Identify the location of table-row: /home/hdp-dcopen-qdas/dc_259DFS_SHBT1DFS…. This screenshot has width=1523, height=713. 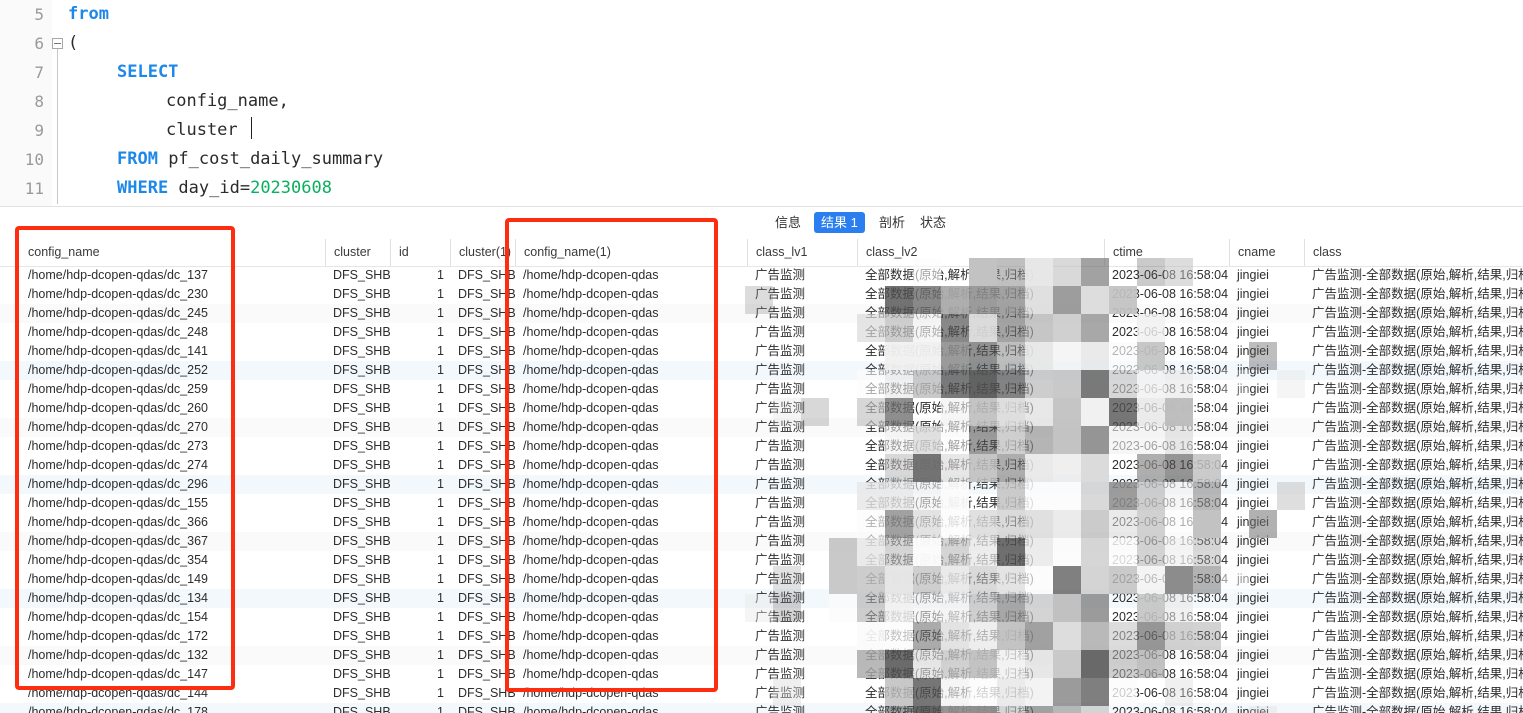
(761, 389).